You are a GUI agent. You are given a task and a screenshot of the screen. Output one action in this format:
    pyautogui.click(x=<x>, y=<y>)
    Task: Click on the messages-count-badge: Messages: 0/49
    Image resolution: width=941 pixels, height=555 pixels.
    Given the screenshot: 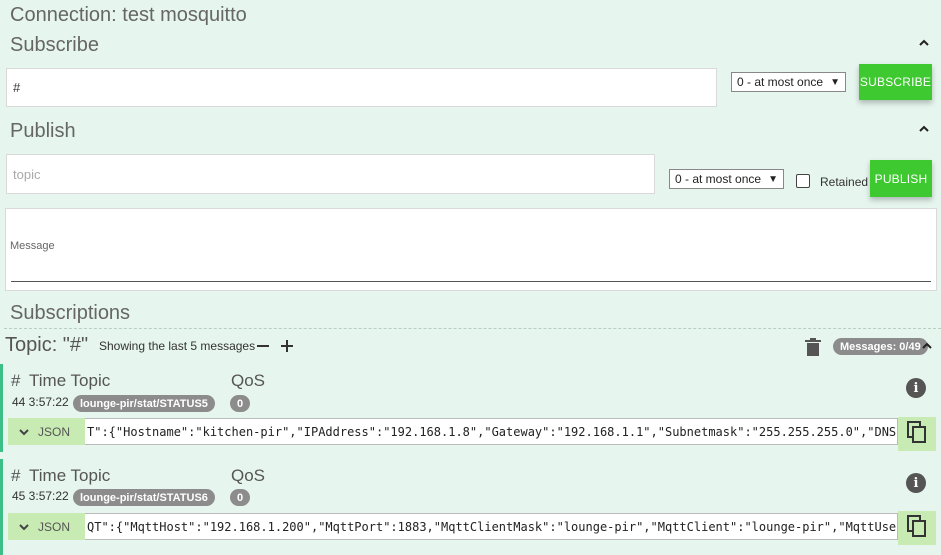 What is the action you would take?
    pyautogui.click(x=880, y=346)
    